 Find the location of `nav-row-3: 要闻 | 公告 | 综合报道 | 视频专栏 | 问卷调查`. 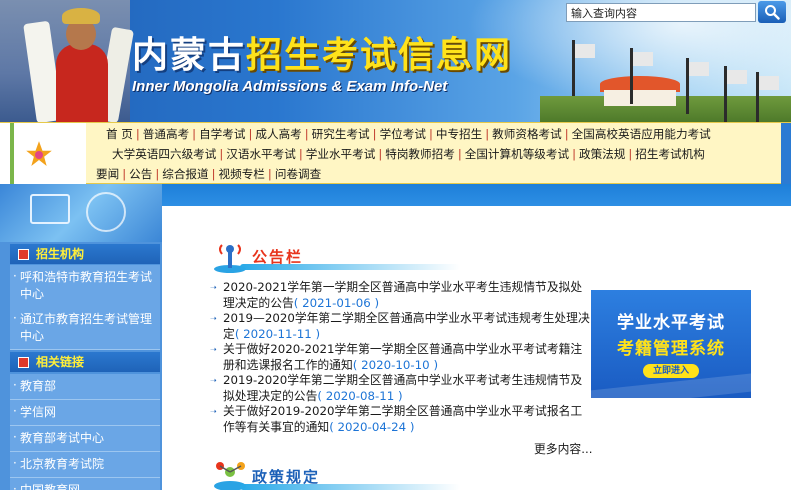

nav-row-3: 要闻 | 公告 | 综合报道 | 视频专栏 | 问卷调查 is located at coordinates (208, 174).